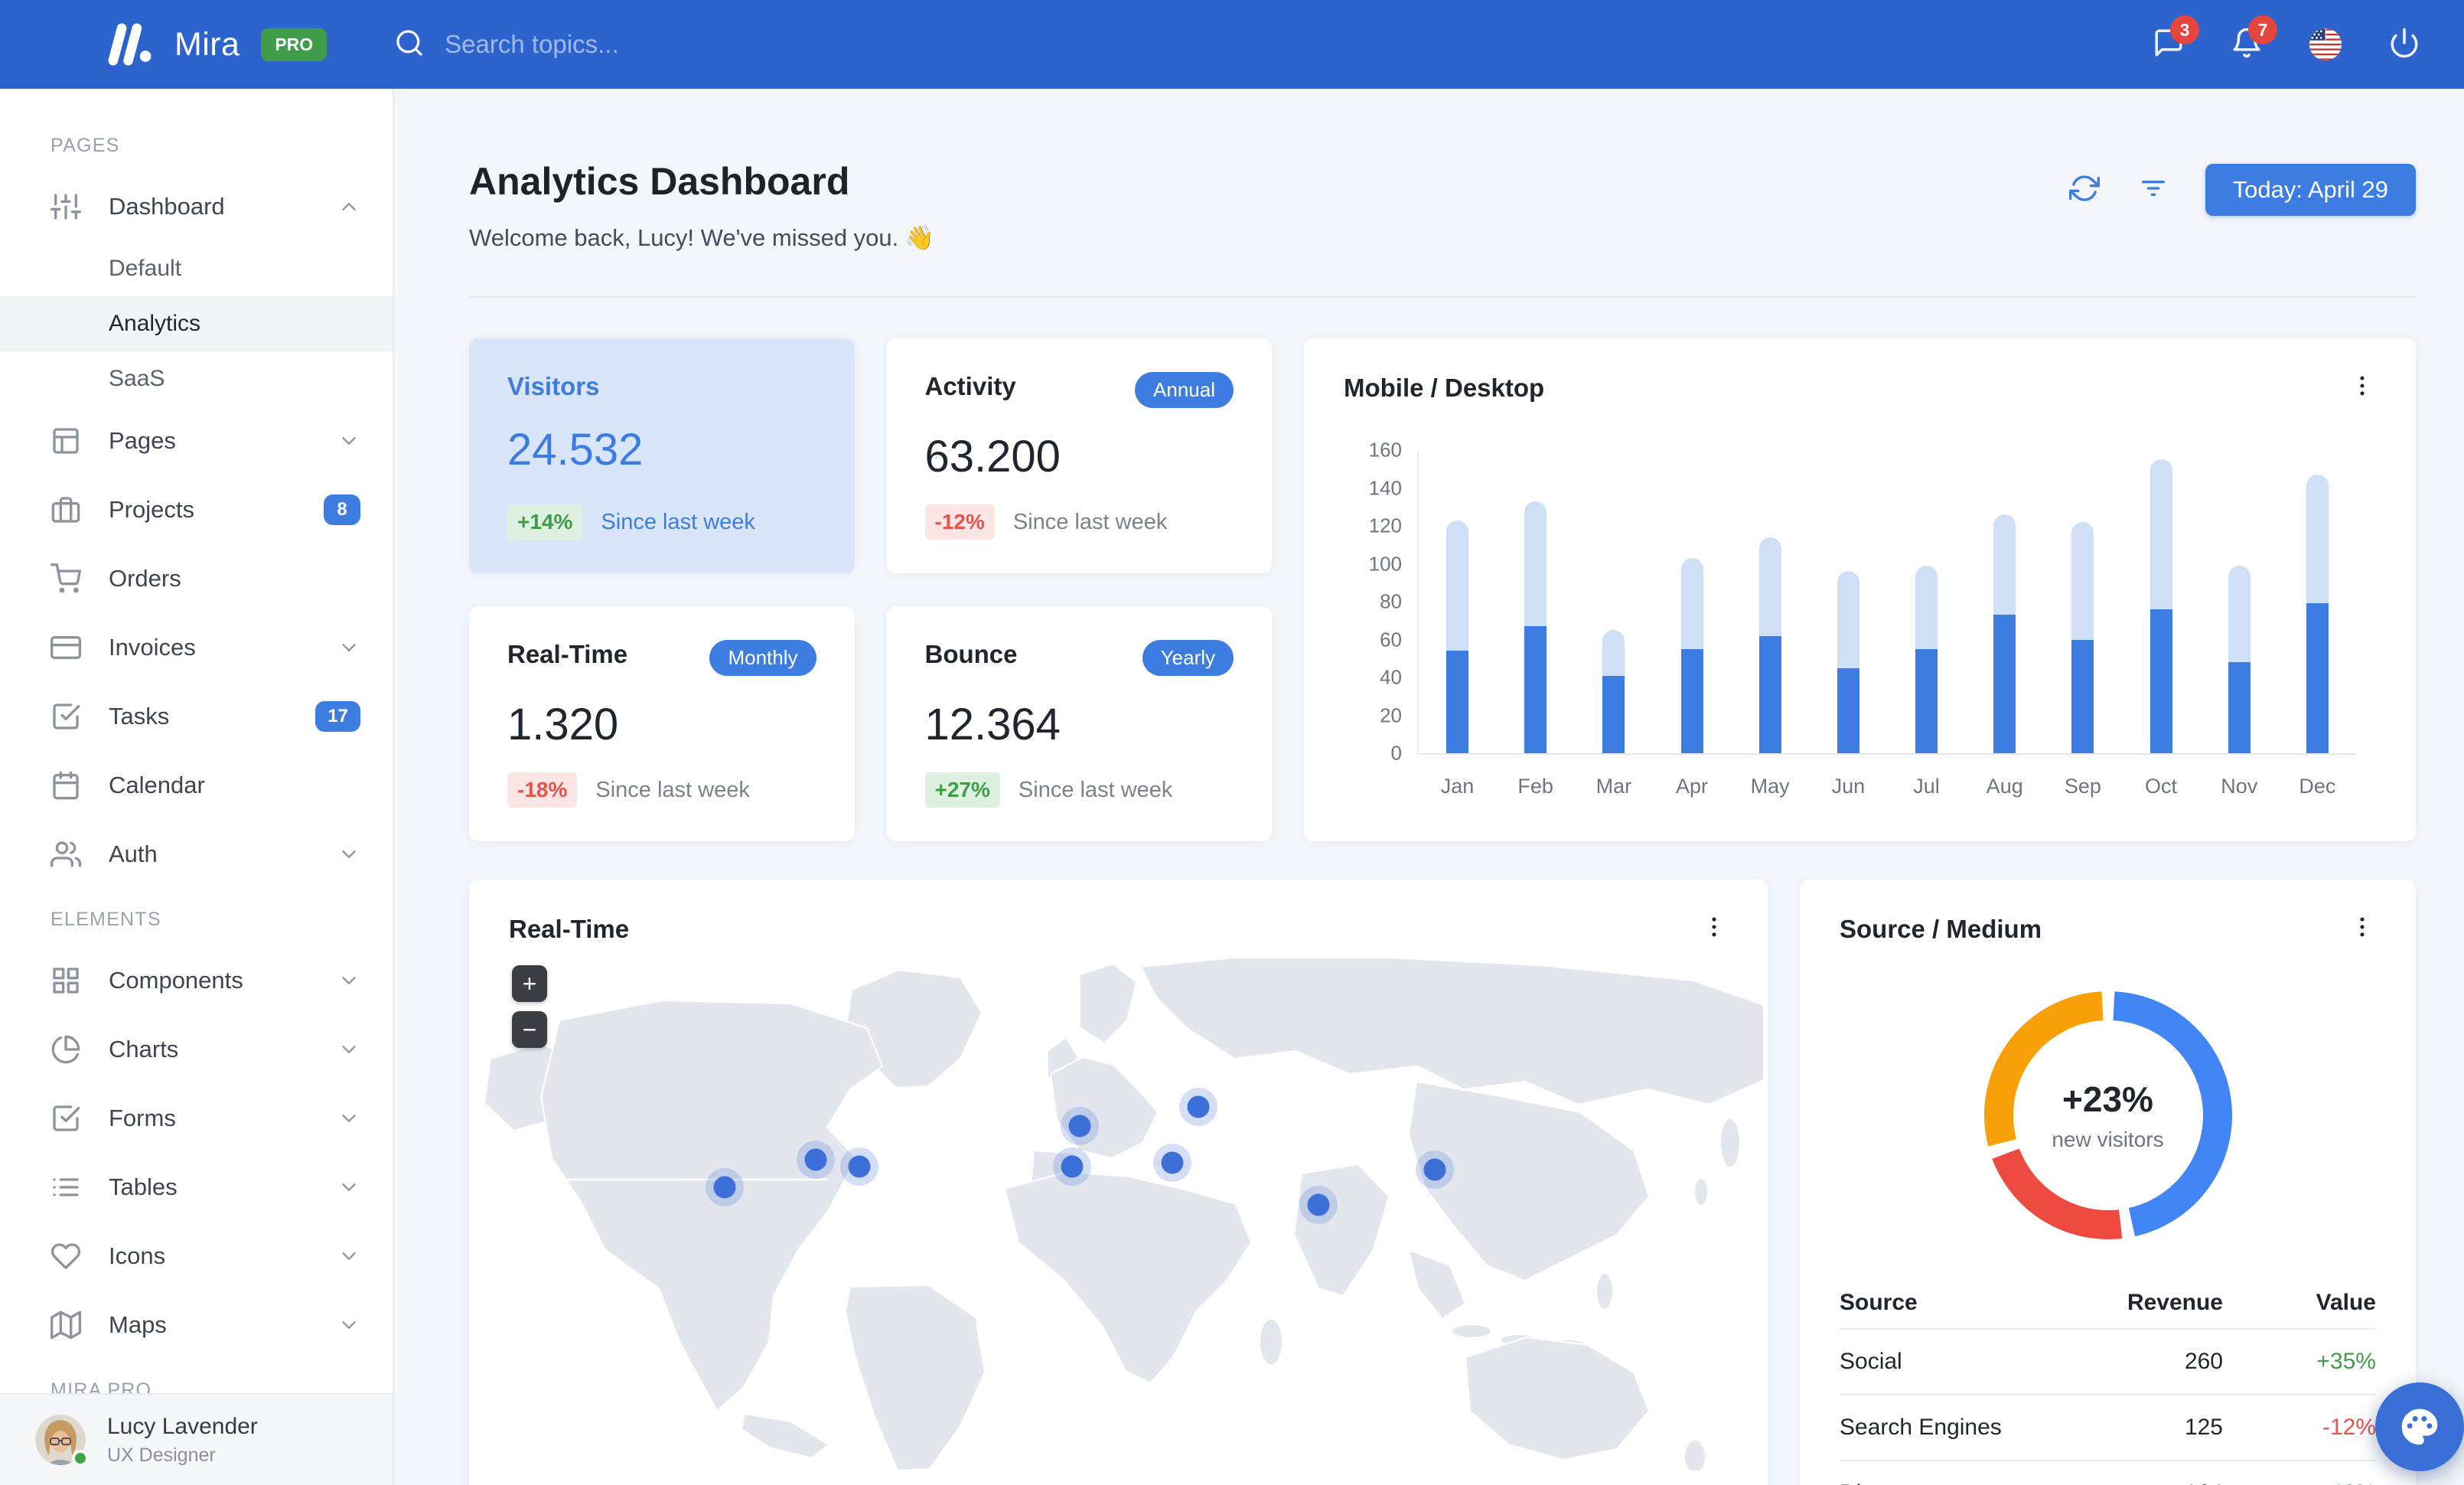  I want to click on stat-delta-chip: -12%, so click(960, 522).